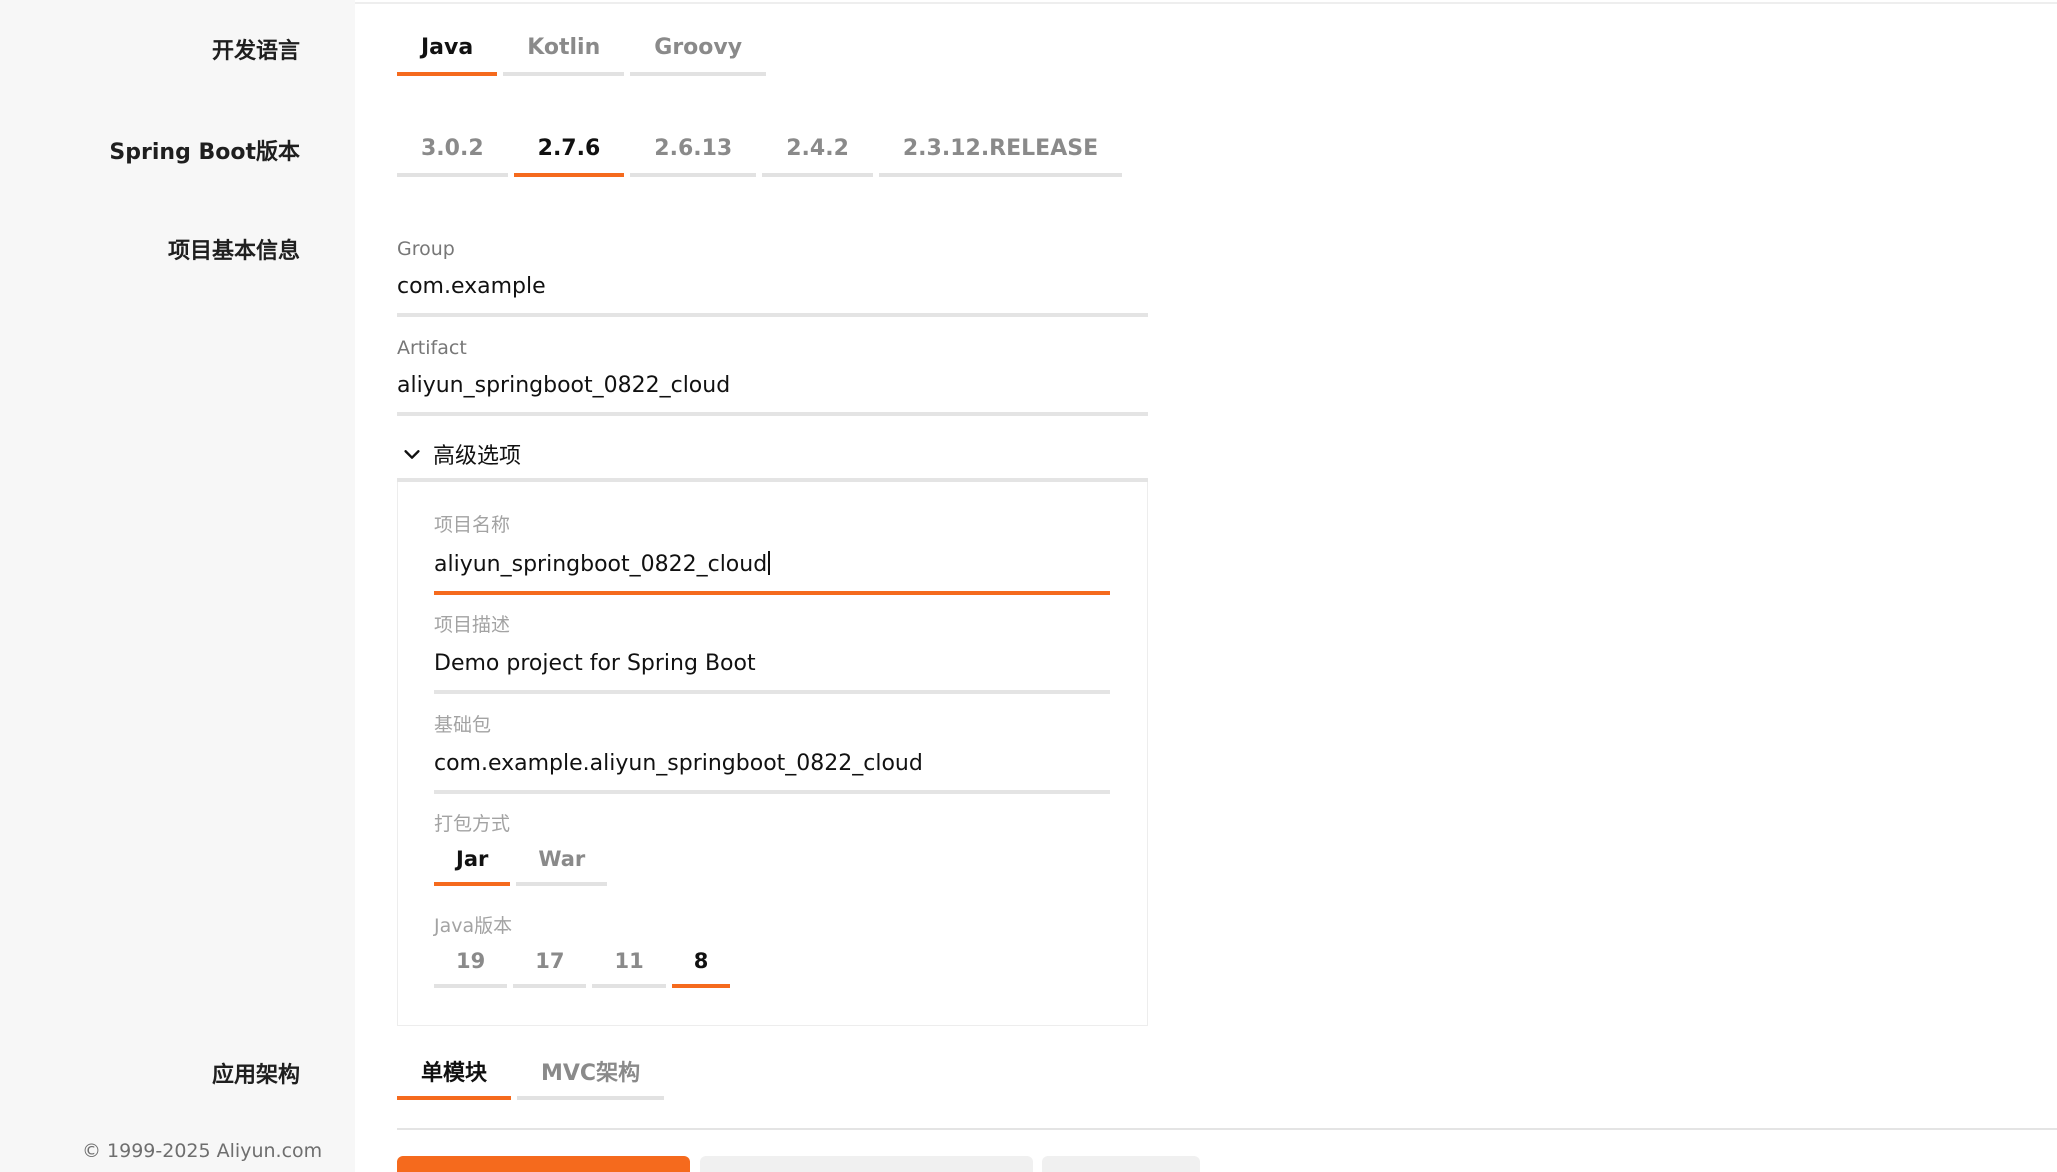 This screenshot has height=1172, width=2057. I want to click on architecture-label: 应用架构, so click(255, 1075).